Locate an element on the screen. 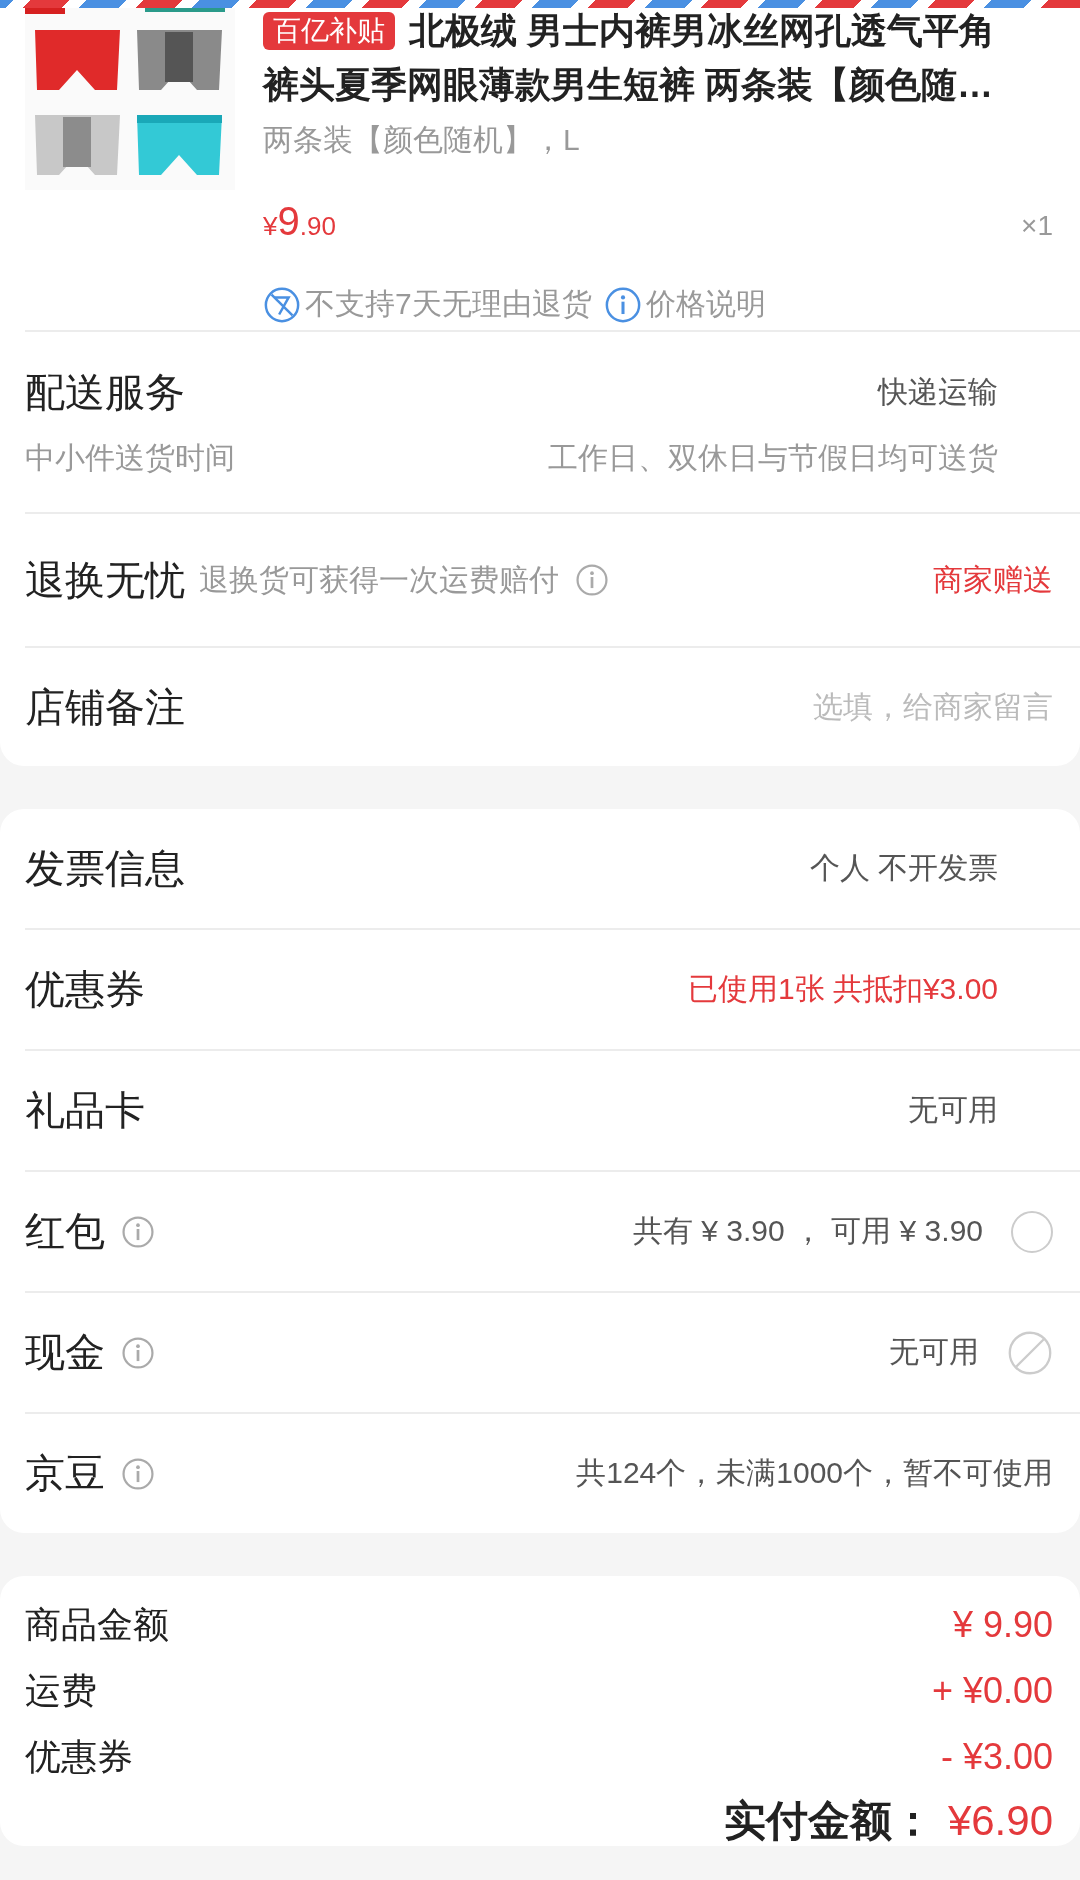 Image resolution: width=1080 pixels, height=1880 pixels. option-label: 红包 is located at coordinates (65, 1231).